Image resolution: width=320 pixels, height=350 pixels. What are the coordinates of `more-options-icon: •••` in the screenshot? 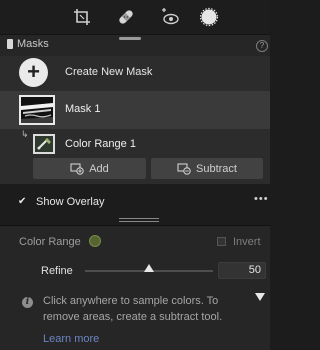 It's located at (261, 199).